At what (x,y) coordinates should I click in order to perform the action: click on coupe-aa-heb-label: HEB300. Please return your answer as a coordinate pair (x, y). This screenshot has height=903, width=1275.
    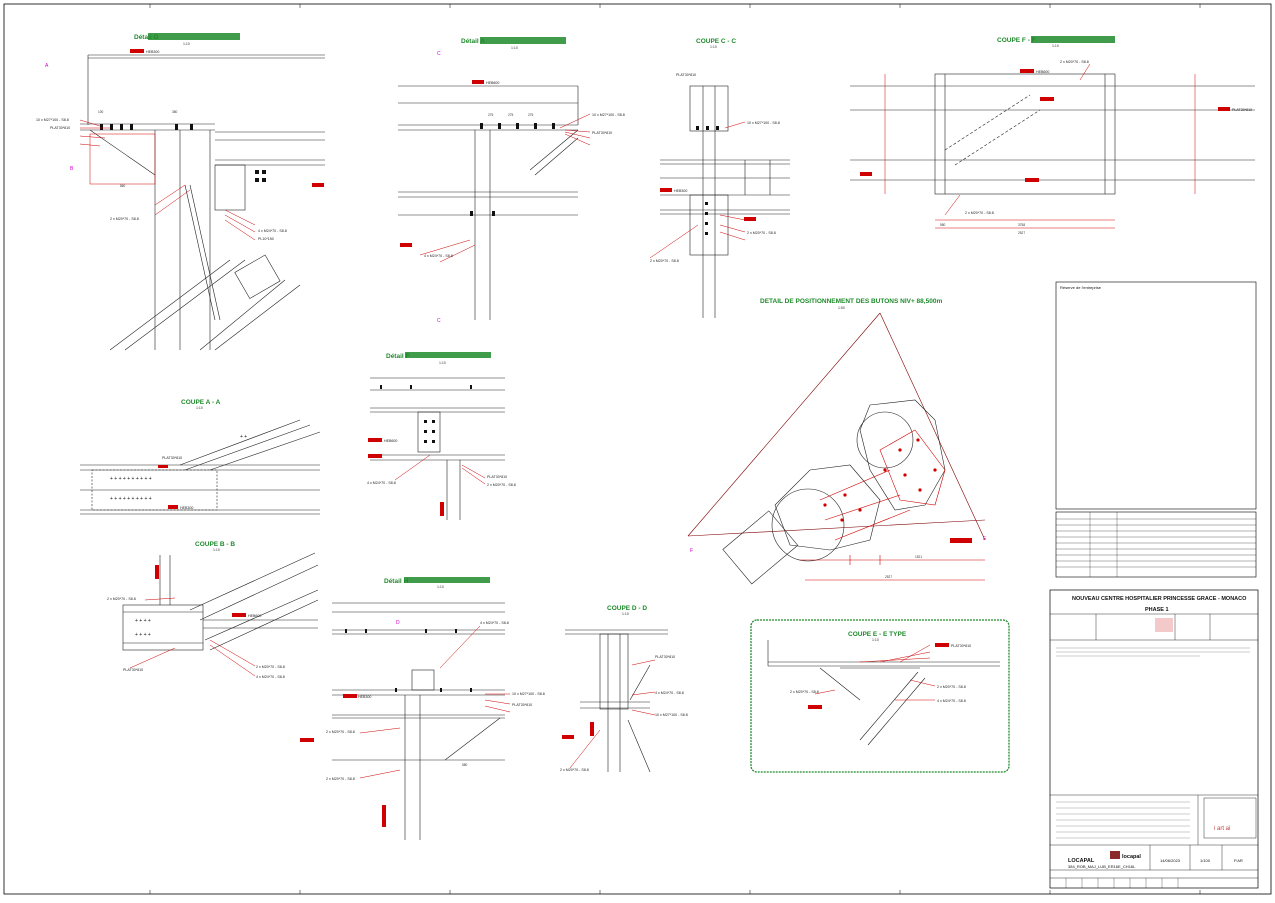
    Looking at the image, I should click on (186, 508).